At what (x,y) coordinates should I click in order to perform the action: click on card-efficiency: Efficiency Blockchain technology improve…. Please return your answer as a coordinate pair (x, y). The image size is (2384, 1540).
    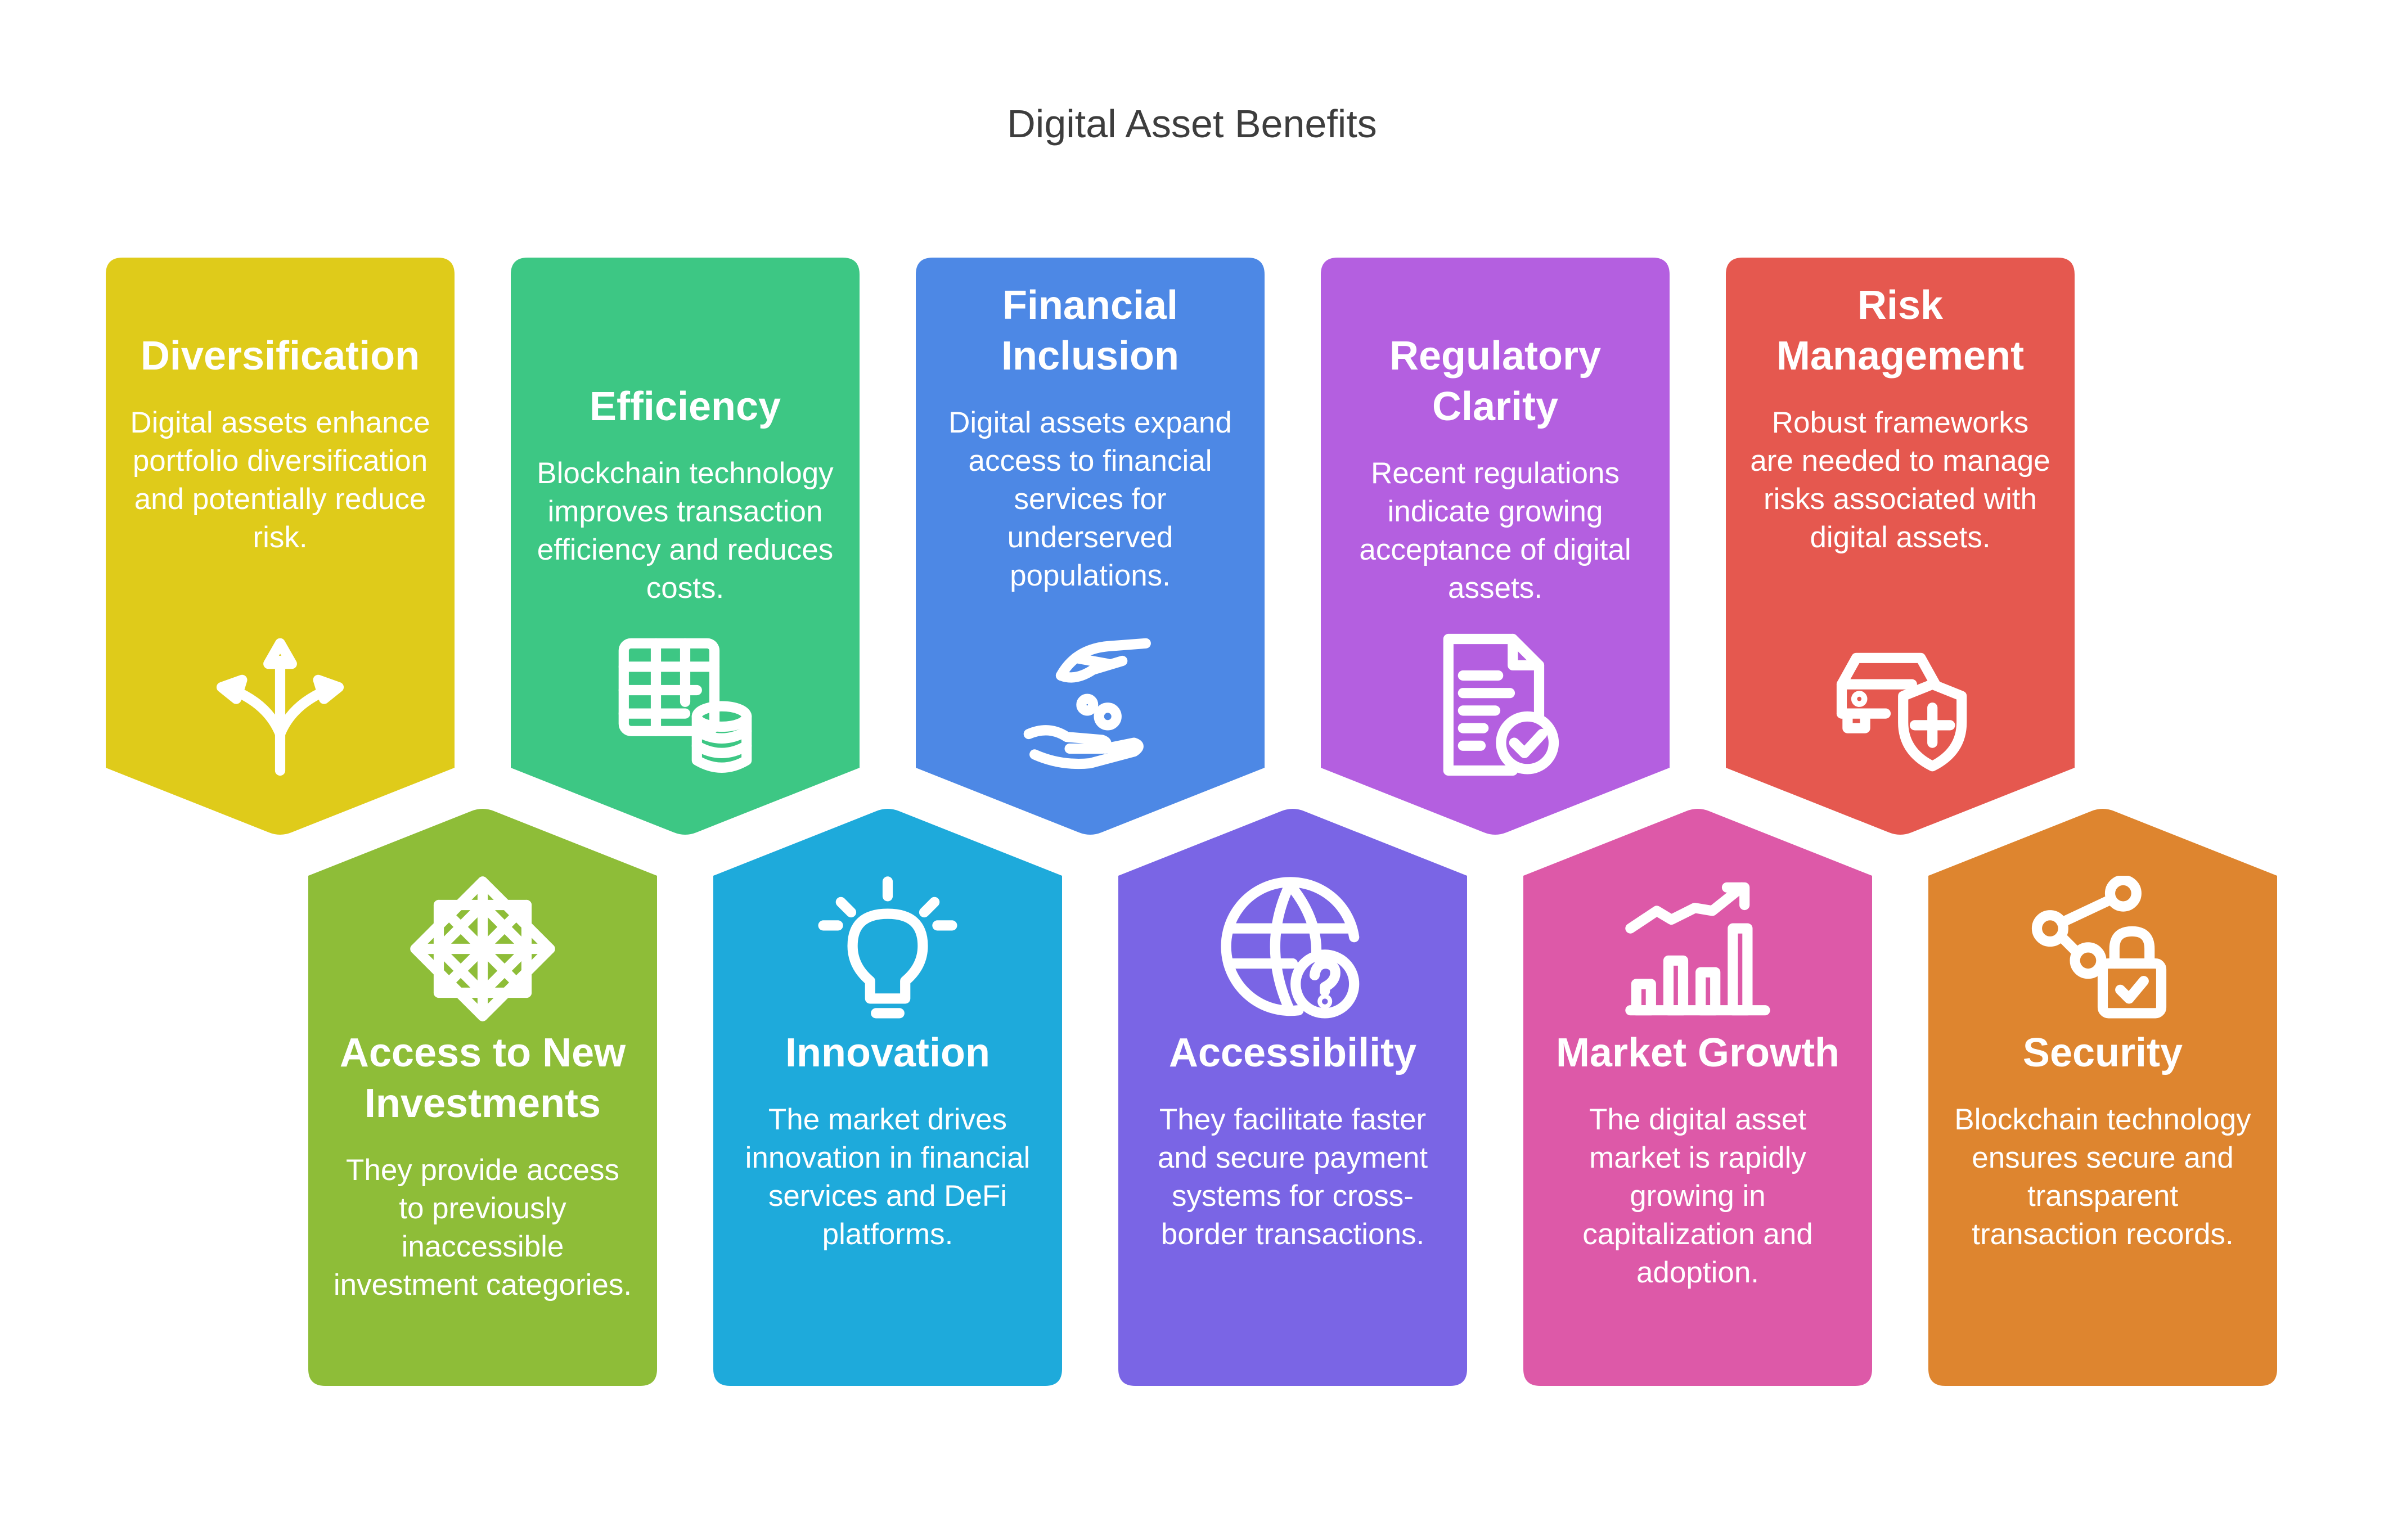
    Looking at the image, I should click on (686, 546).